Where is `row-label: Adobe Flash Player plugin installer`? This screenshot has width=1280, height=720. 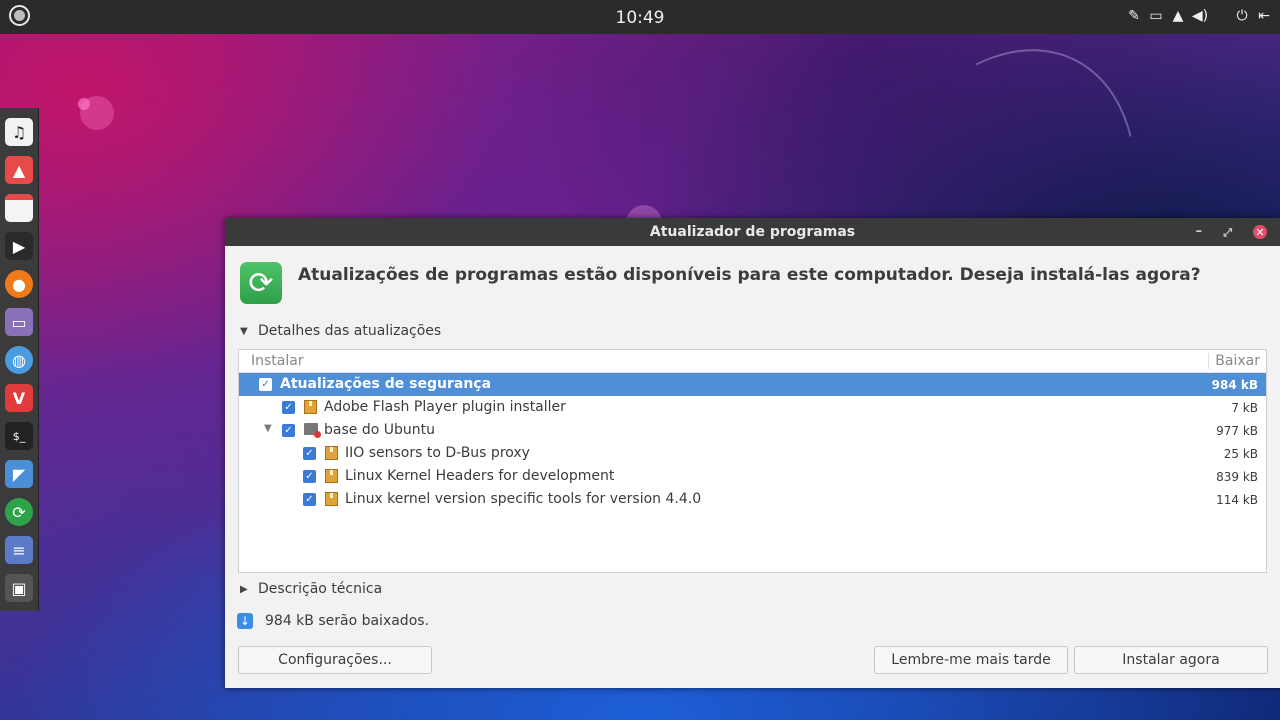
row-label: Adobe Flash Player plugin installer is located at coordinates (445, 407).